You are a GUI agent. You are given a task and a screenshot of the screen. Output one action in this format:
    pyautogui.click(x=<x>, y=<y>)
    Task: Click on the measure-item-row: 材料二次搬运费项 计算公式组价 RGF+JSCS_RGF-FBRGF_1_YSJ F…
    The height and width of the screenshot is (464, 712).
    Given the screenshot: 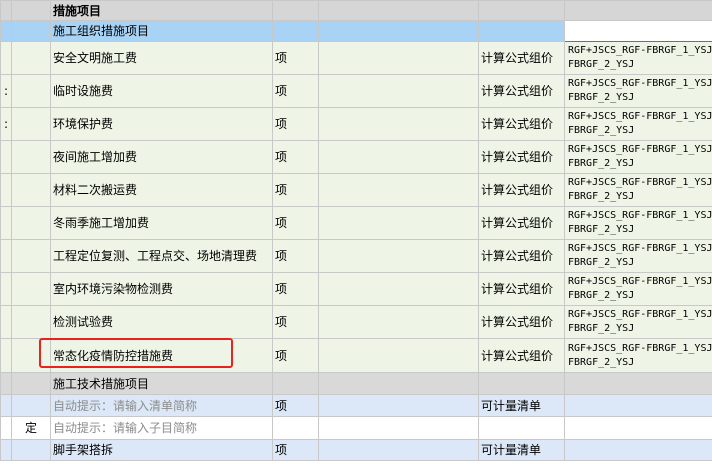 What is the action you would take?
    pyautogui.click(x=356, y=190)
    